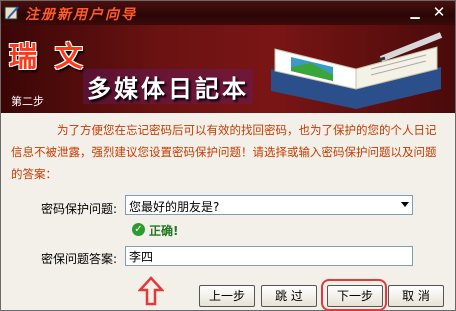 The height and width of the screenshot is (311, 456). Describe the element at coordinates (227, 296) in the screenshot. I see `previous-button: 上一步` at that location.